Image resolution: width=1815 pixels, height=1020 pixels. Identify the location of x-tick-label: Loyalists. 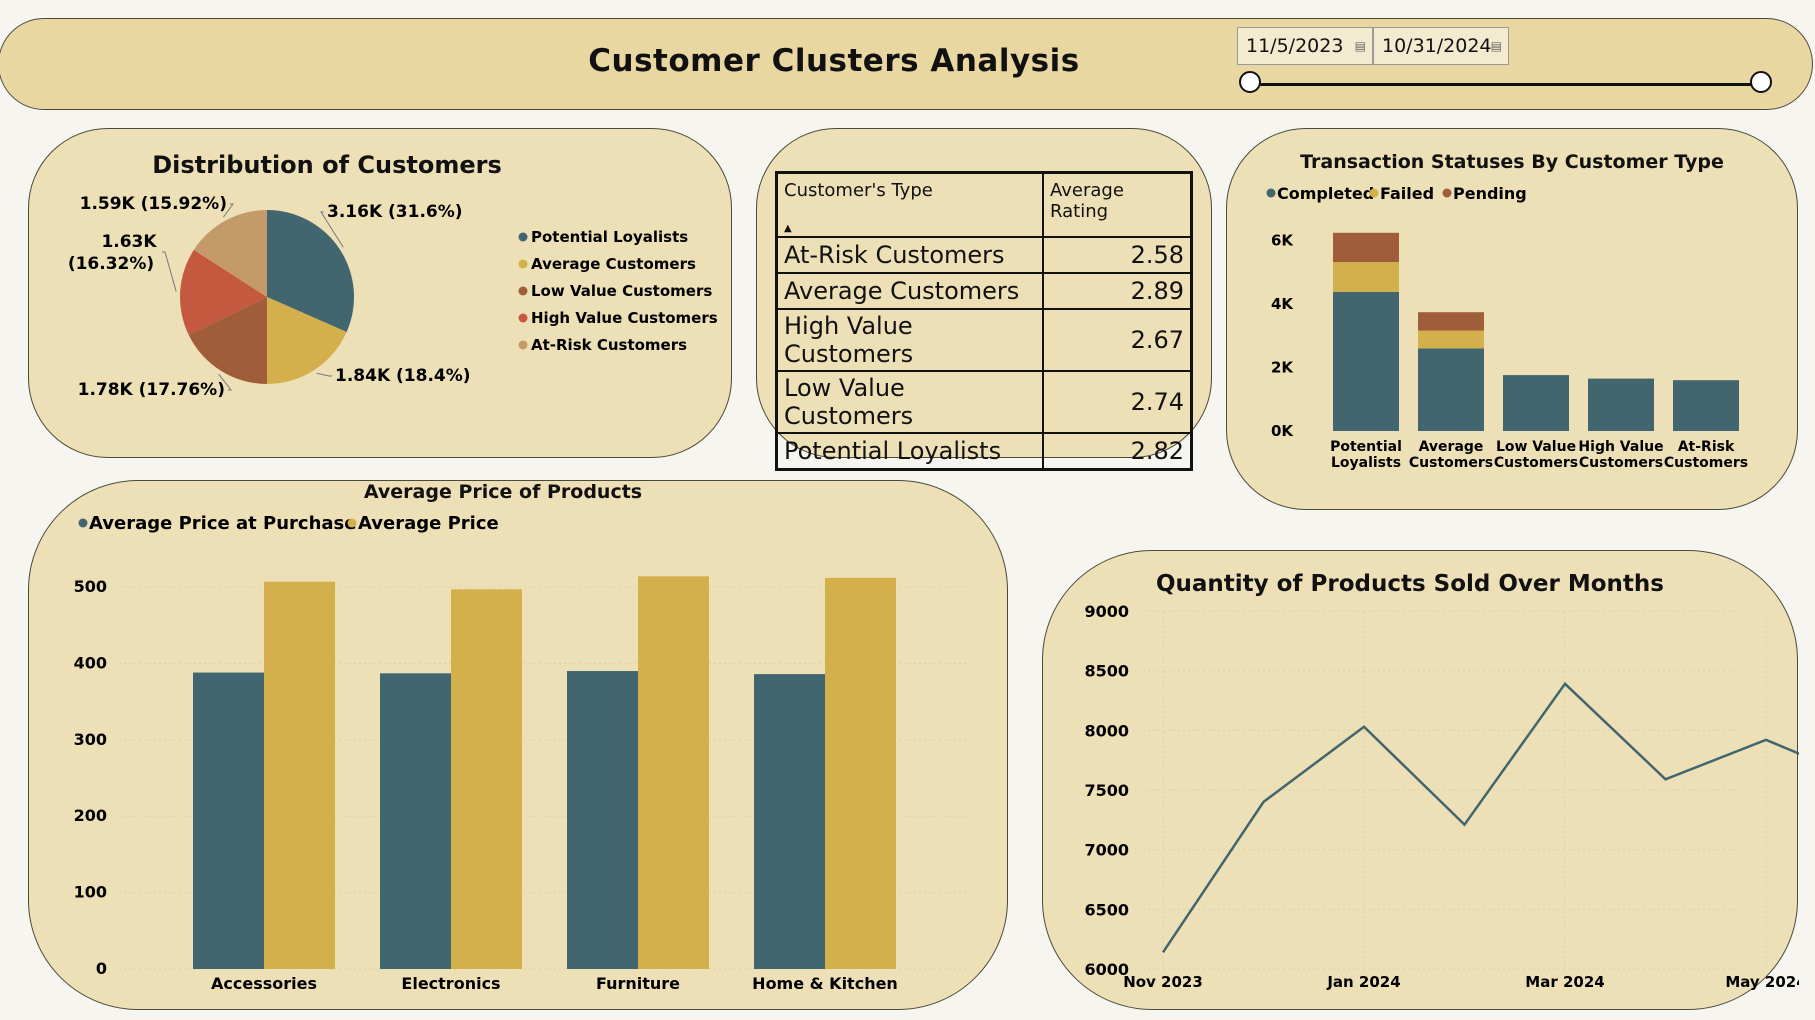
(1366, 463).